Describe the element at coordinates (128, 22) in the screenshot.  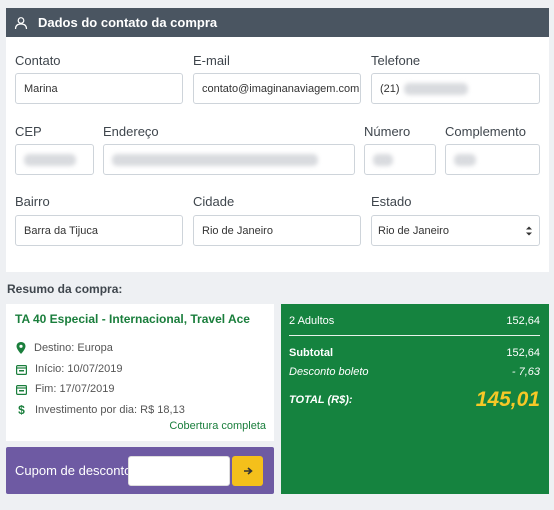
I see `card-title: Dados do contato da compra` at that location.